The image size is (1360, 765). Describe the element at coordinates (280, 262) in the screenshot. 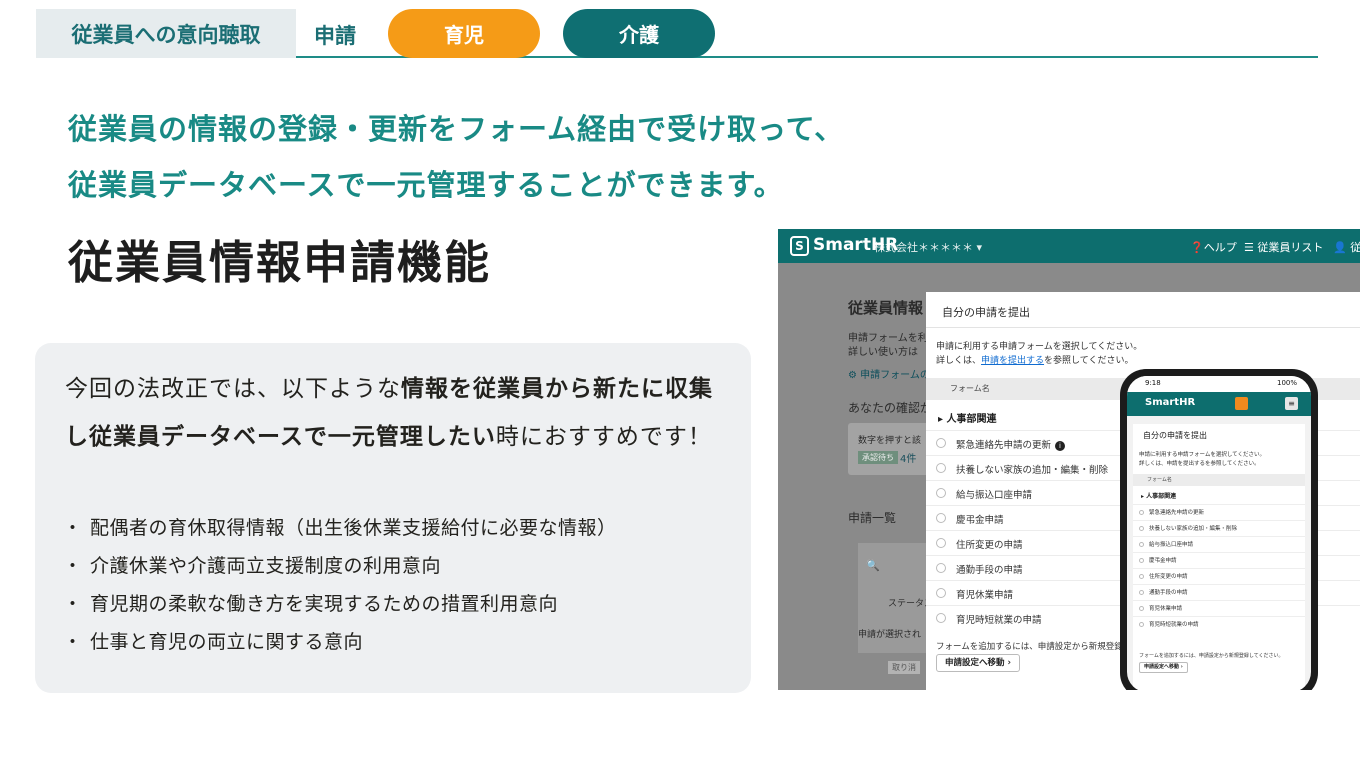

I see `page-title: 従業員情報申請機能` at that location.